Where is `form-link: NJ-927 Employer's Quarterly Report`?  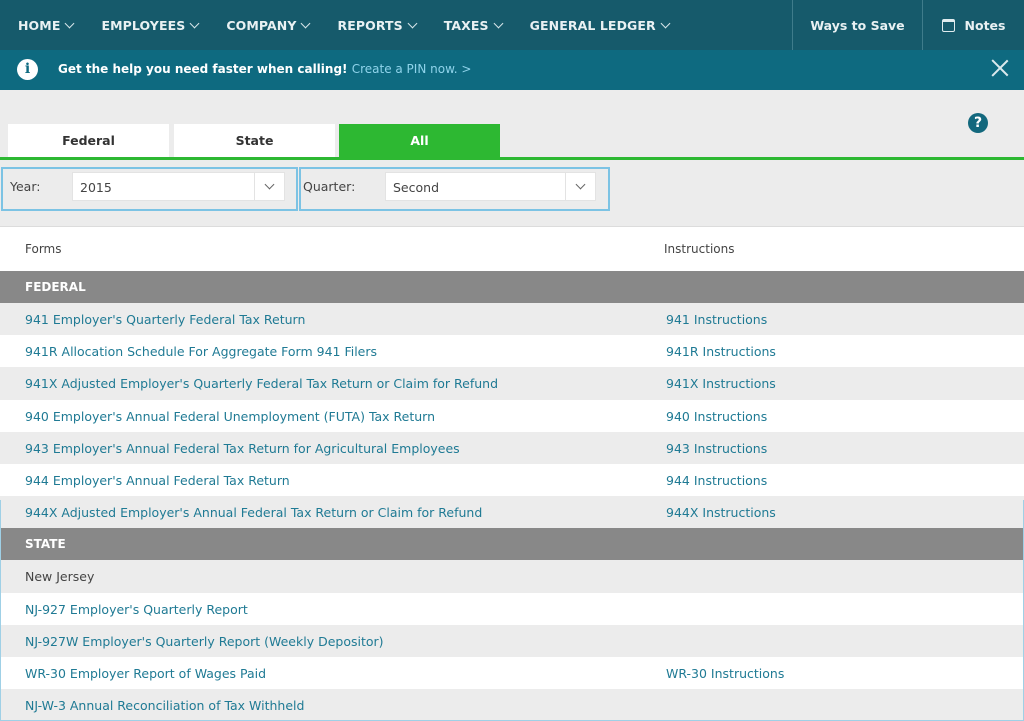 form-link: NJ-927 Employer's Quarterly Report is located at coordinates (136, 609).